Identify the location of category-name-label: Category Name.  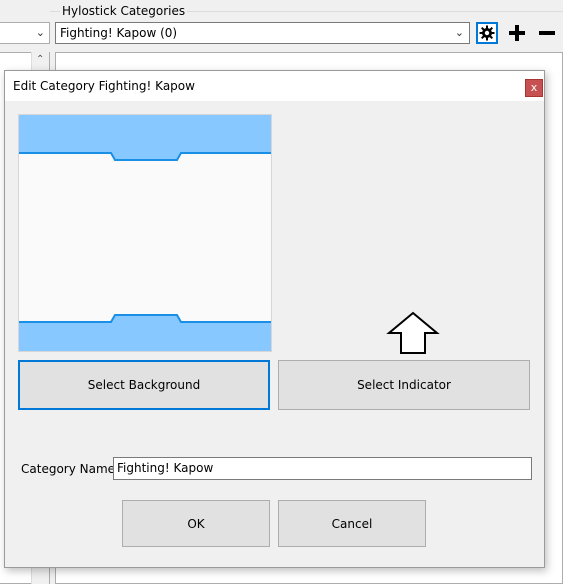
(68, 469).